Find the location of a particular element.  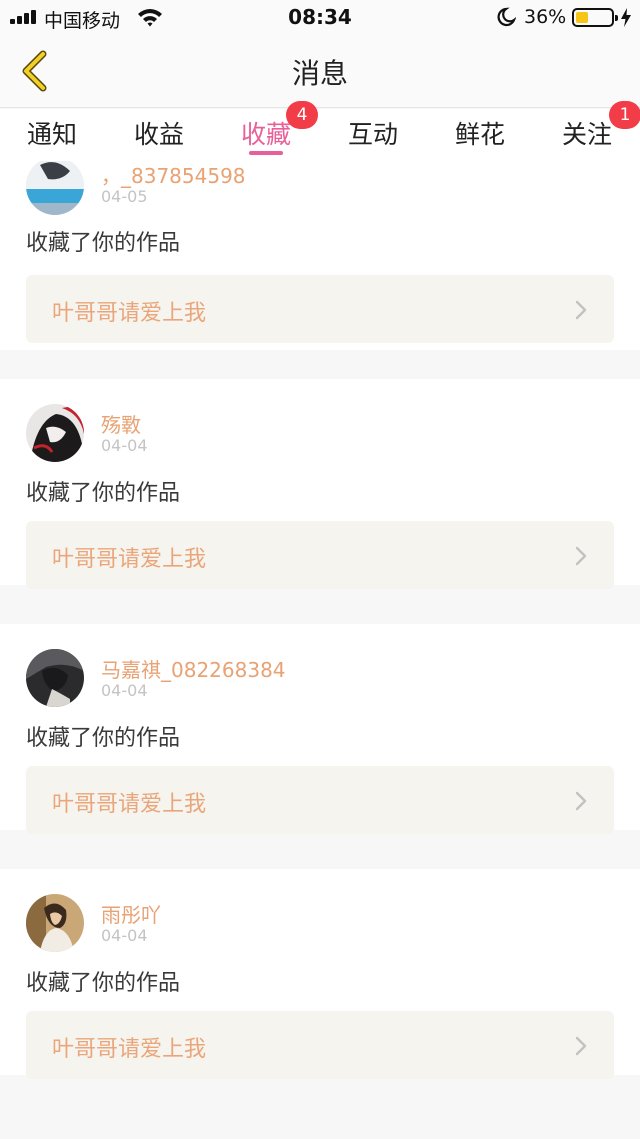

chevron-left-icon is located at coordinates (34, 71).